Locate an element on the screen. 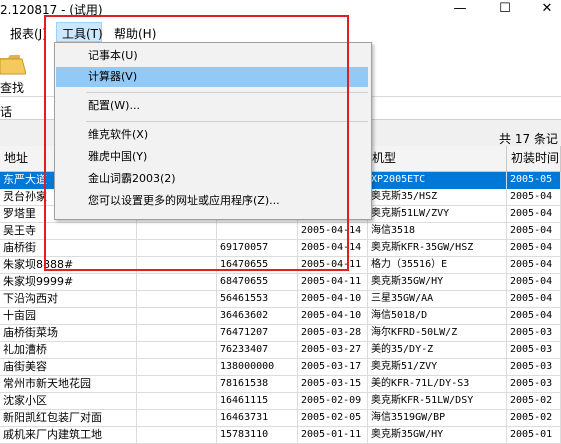 This screenshot has height=444, width=561. table-cell: 2005-02 is located at coordinates (534, 401).